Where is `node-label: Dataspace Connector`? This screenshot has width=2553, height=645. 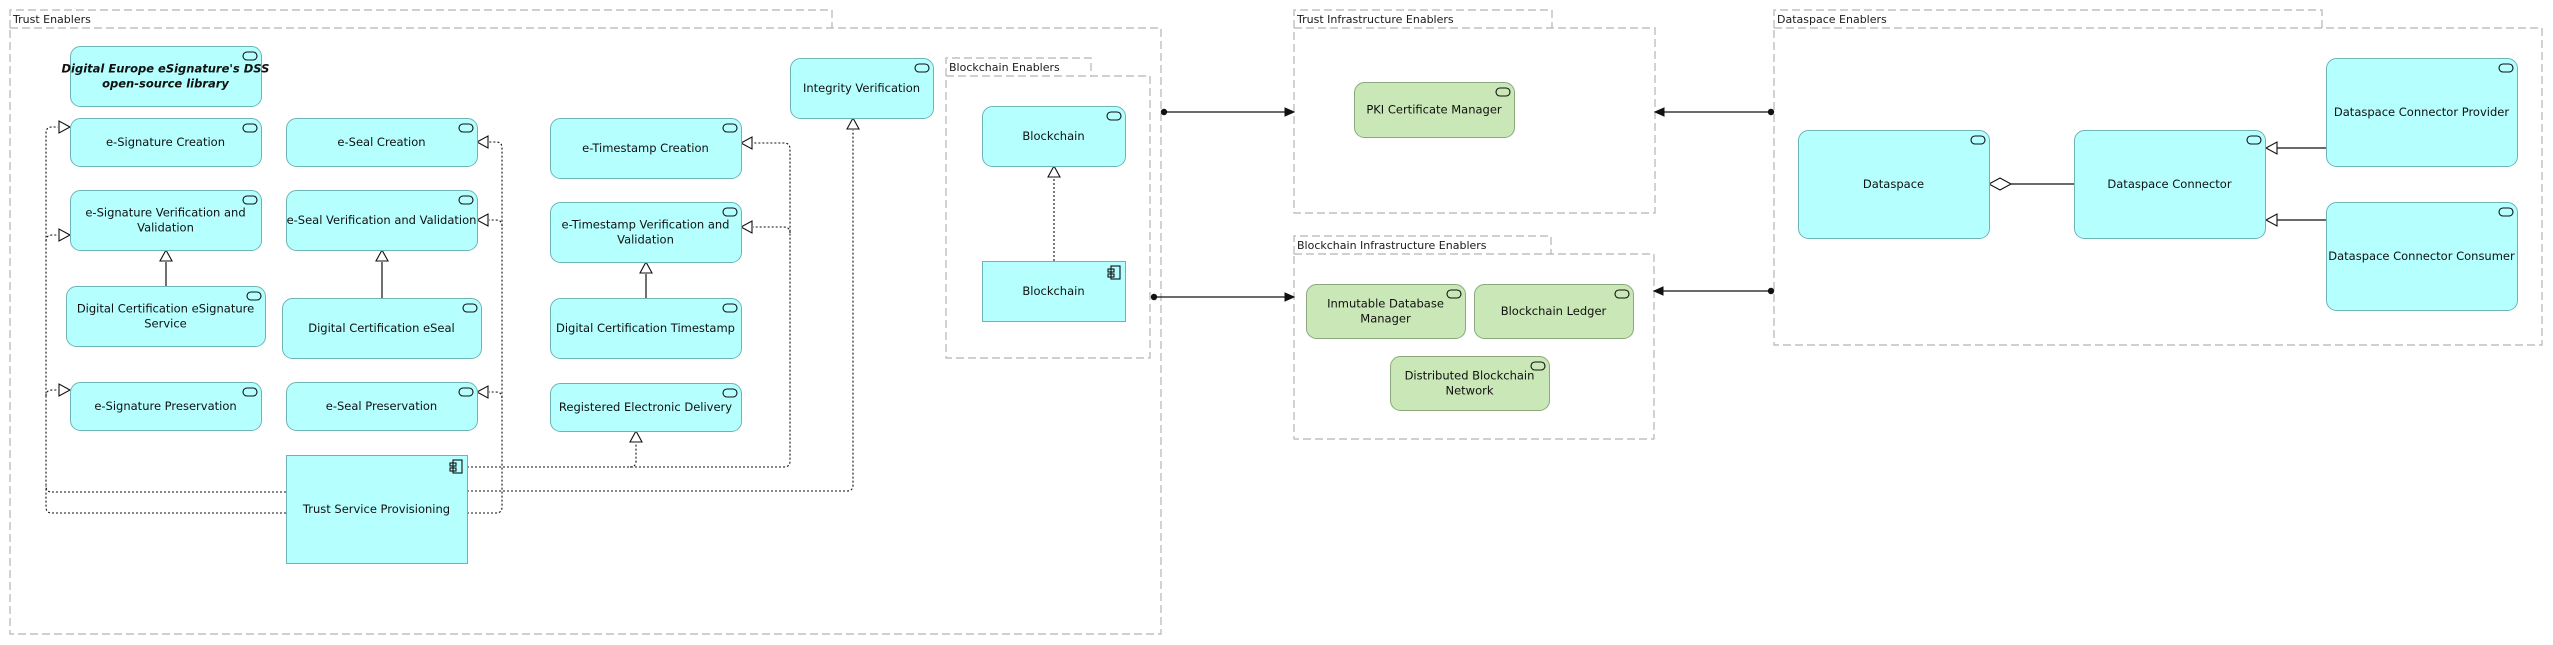 node-label: Dataspace Connector is located at coordinates (2169, 184).